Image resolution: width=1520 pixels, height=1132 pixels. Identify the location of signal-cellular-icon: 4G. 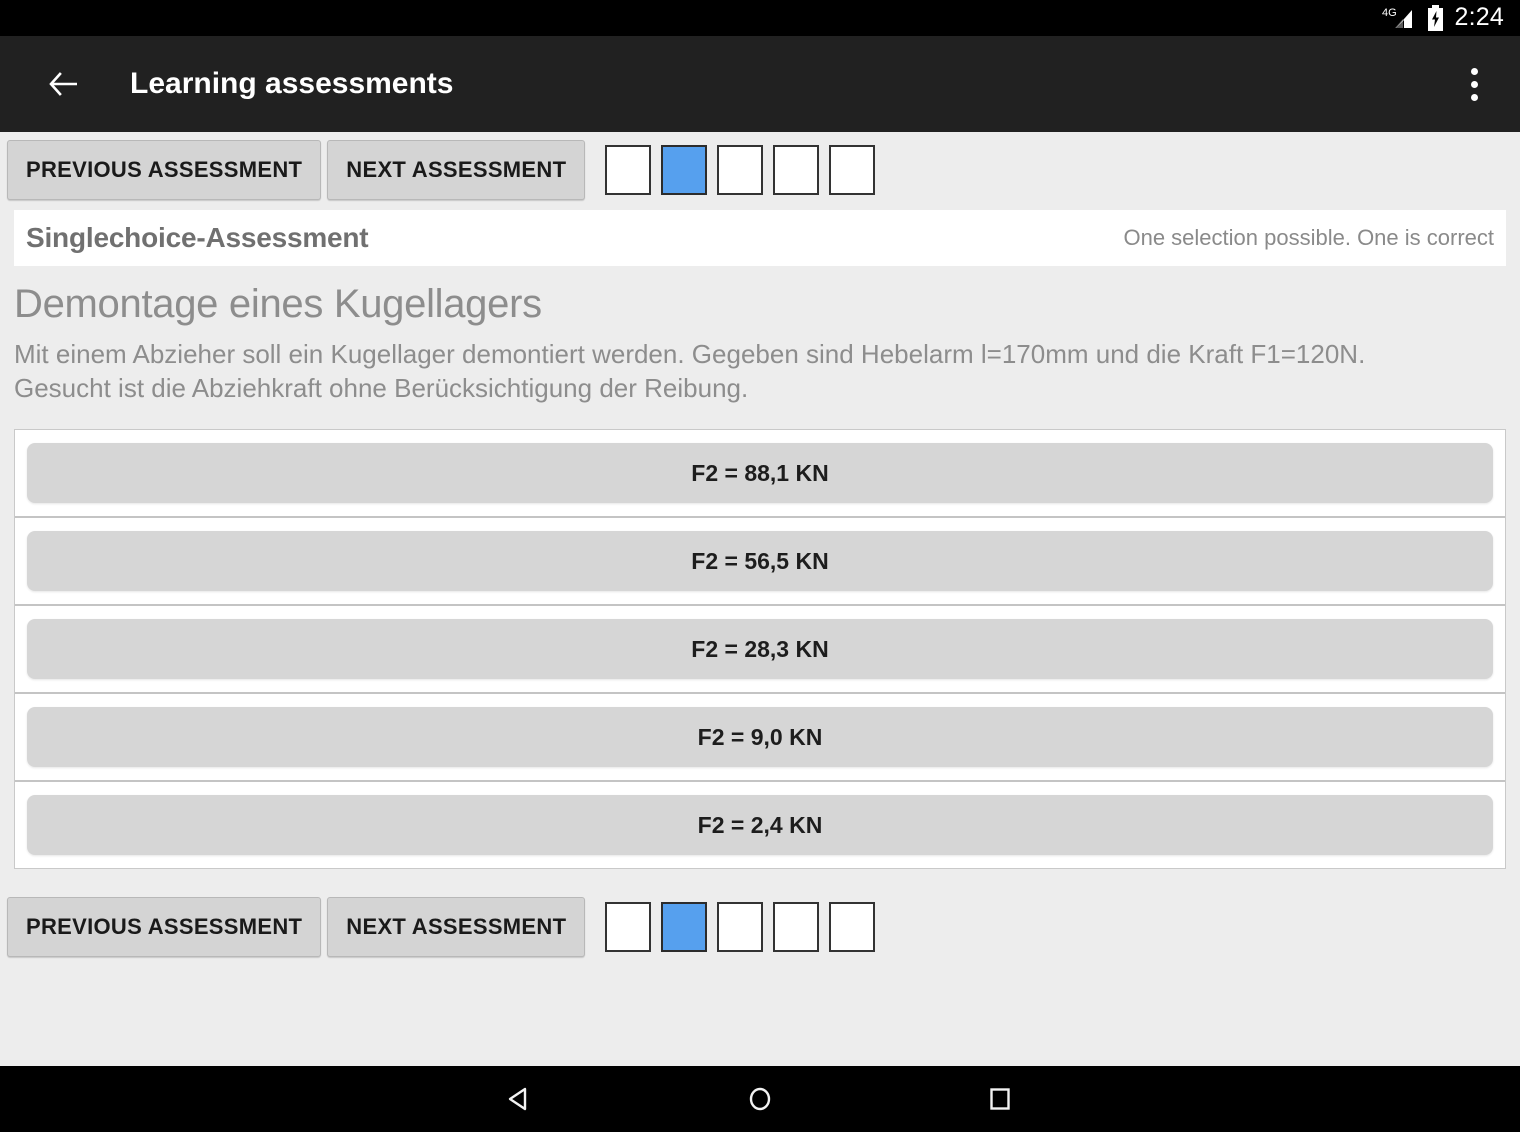
(1397, 17).